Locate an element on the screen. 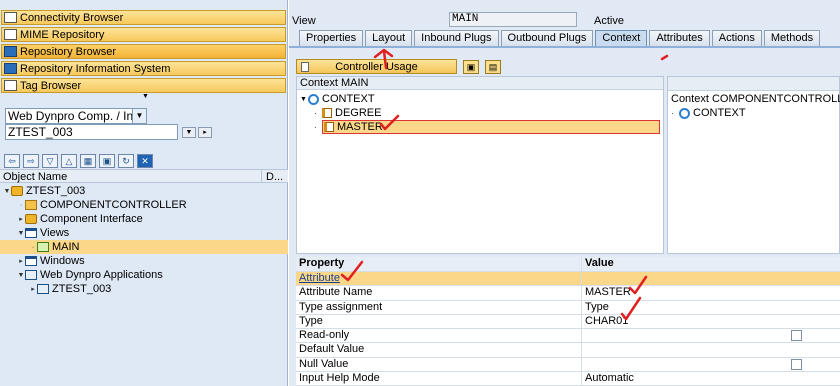 Image resolution: width=840 pixels, height=386 pixels. tag-icon is located at coordinates (10, 85).